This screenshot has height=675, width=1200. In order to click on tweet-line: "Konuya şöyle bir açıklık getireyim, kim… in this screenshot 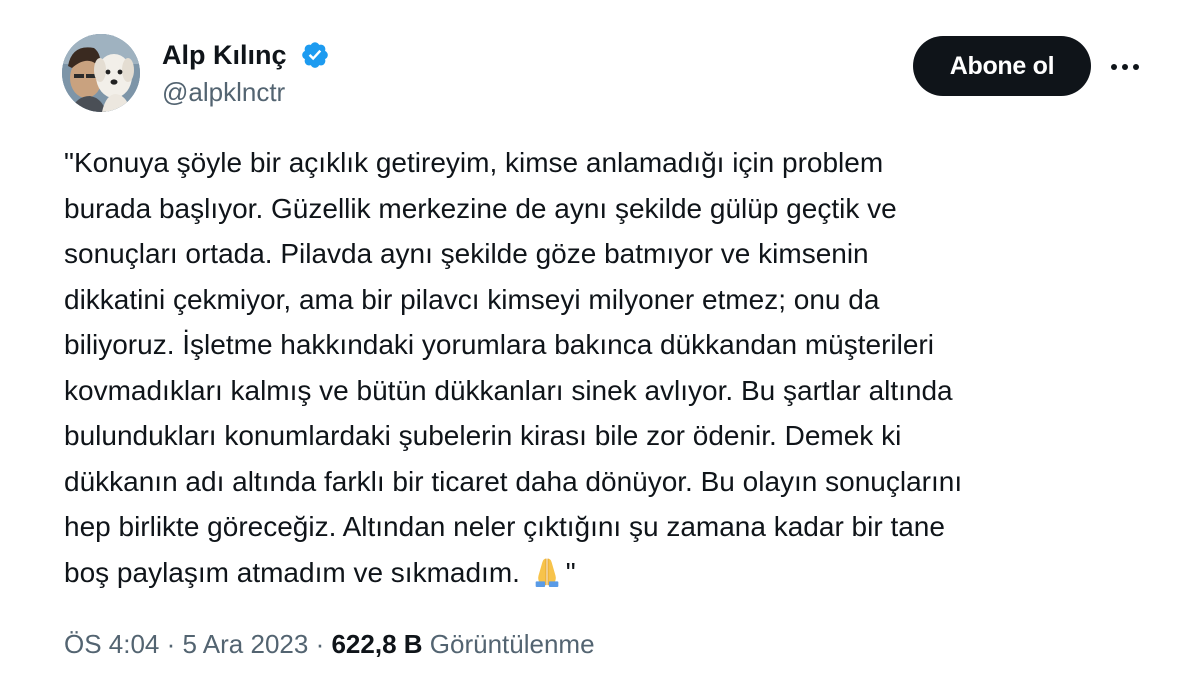, I will do `click(474, 162)`.